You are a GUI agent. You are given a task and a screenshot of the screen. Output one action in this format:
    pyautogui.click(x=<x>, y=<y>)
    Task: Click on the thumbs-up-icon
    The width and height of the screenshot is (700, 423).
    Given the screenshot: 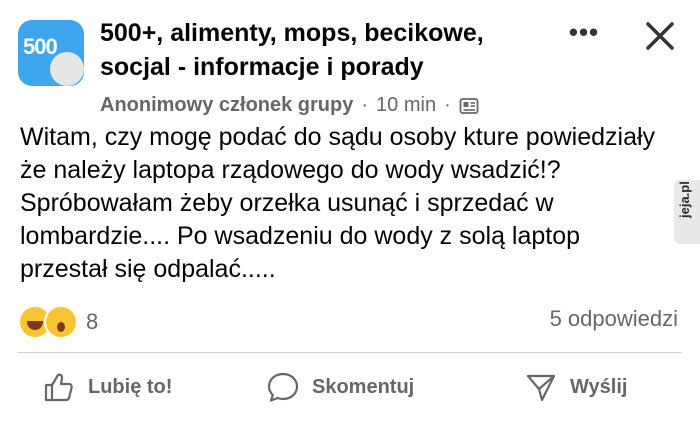 What is the action you would take?
    pyautogui.click(x=58, y=387)
    